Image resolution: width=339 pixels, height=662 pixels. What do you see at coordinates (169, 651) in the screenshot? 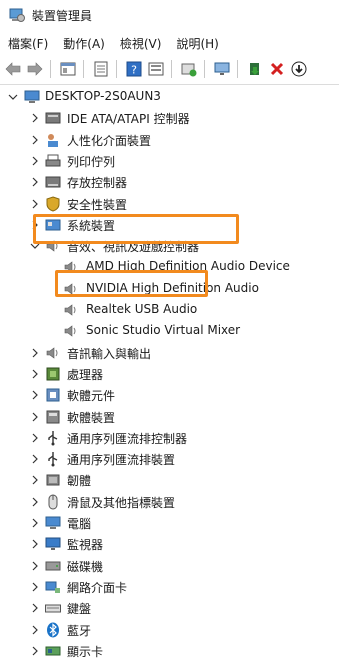
I see `tree-category: 顯示卡` at bounding box center [169, 651].